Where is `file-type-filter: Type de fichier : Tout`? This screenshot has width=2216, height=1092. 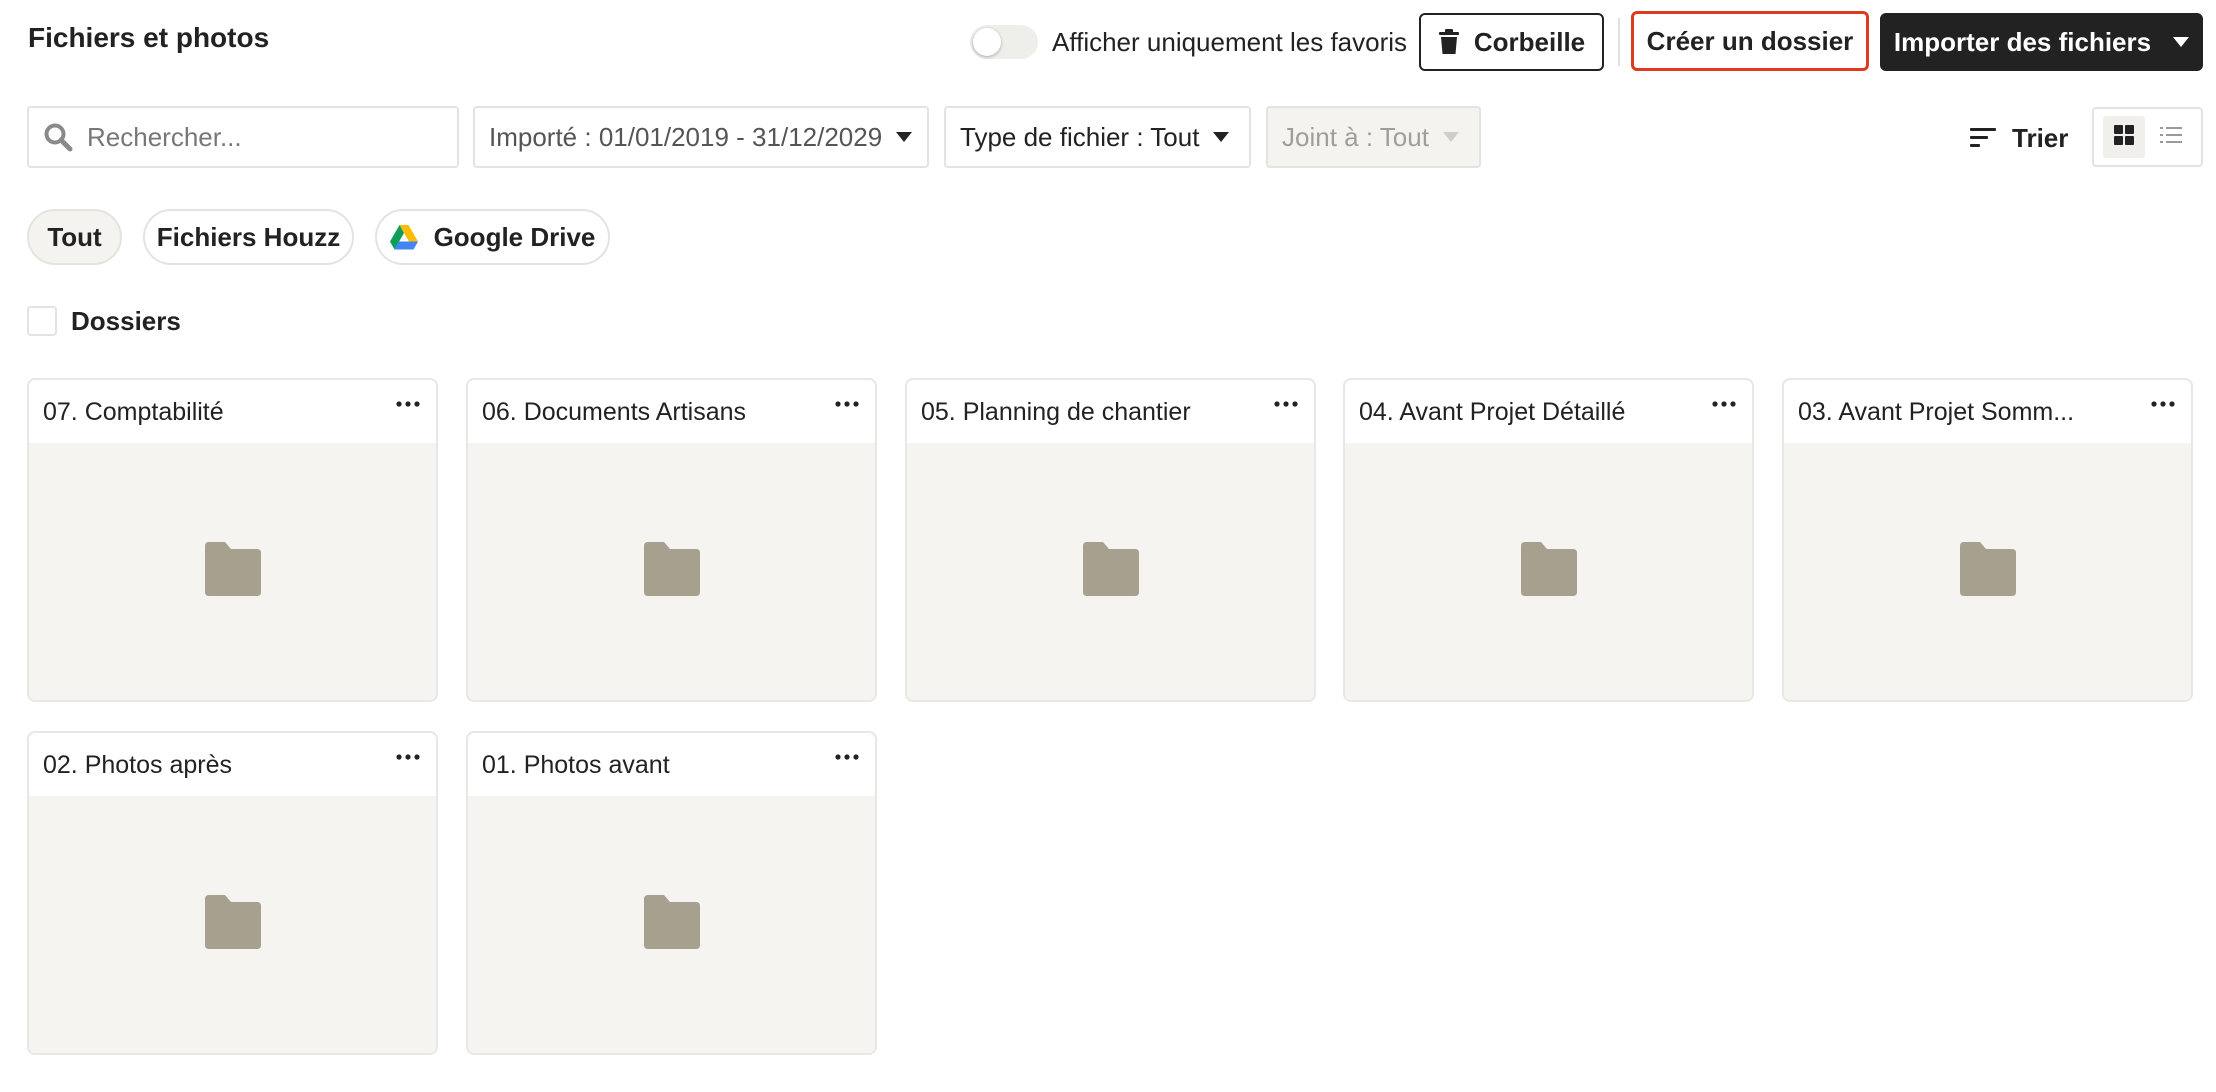
file-type-filter: Type de fichier : Tout is located at coordinates (1097, 137).